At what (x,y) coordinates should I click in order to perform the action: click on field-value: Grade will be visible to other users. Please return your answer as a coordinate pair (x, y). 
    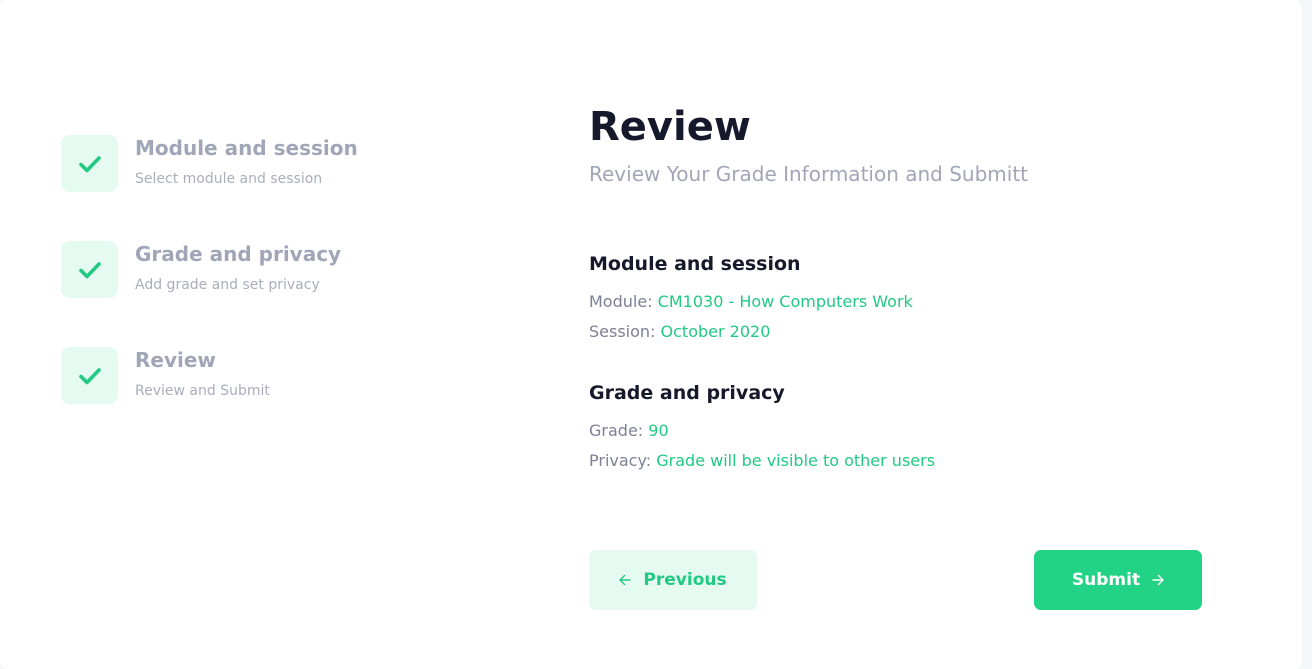
    Looking at the image, I should click on (796, 460).